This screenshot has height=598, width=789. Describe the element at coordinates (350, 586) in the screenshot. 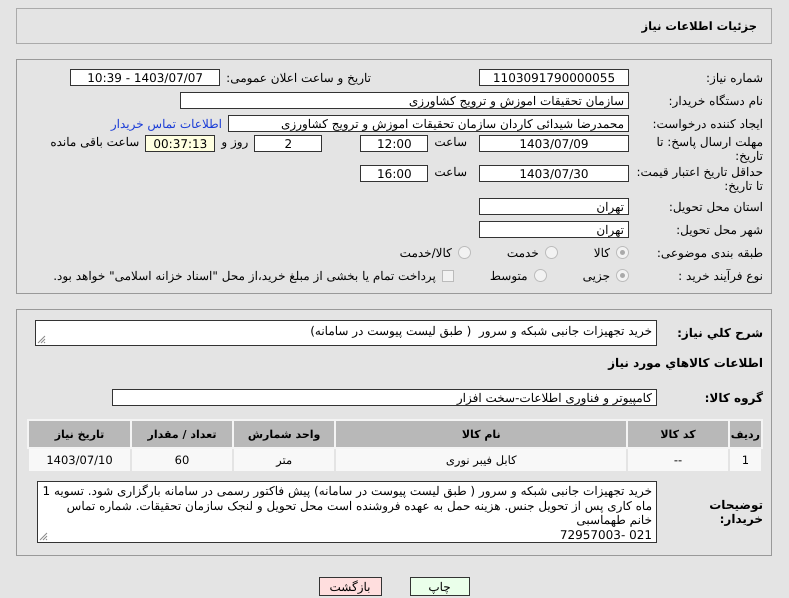

I see `back-button: بازگشت` at that location.